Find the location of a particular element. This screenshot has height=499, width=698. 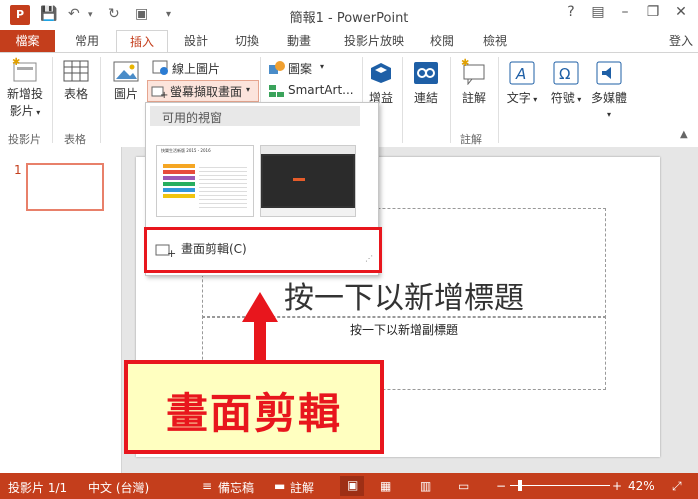

tab-slideshow: 投影片放映 is located at coordinates (374, 41).